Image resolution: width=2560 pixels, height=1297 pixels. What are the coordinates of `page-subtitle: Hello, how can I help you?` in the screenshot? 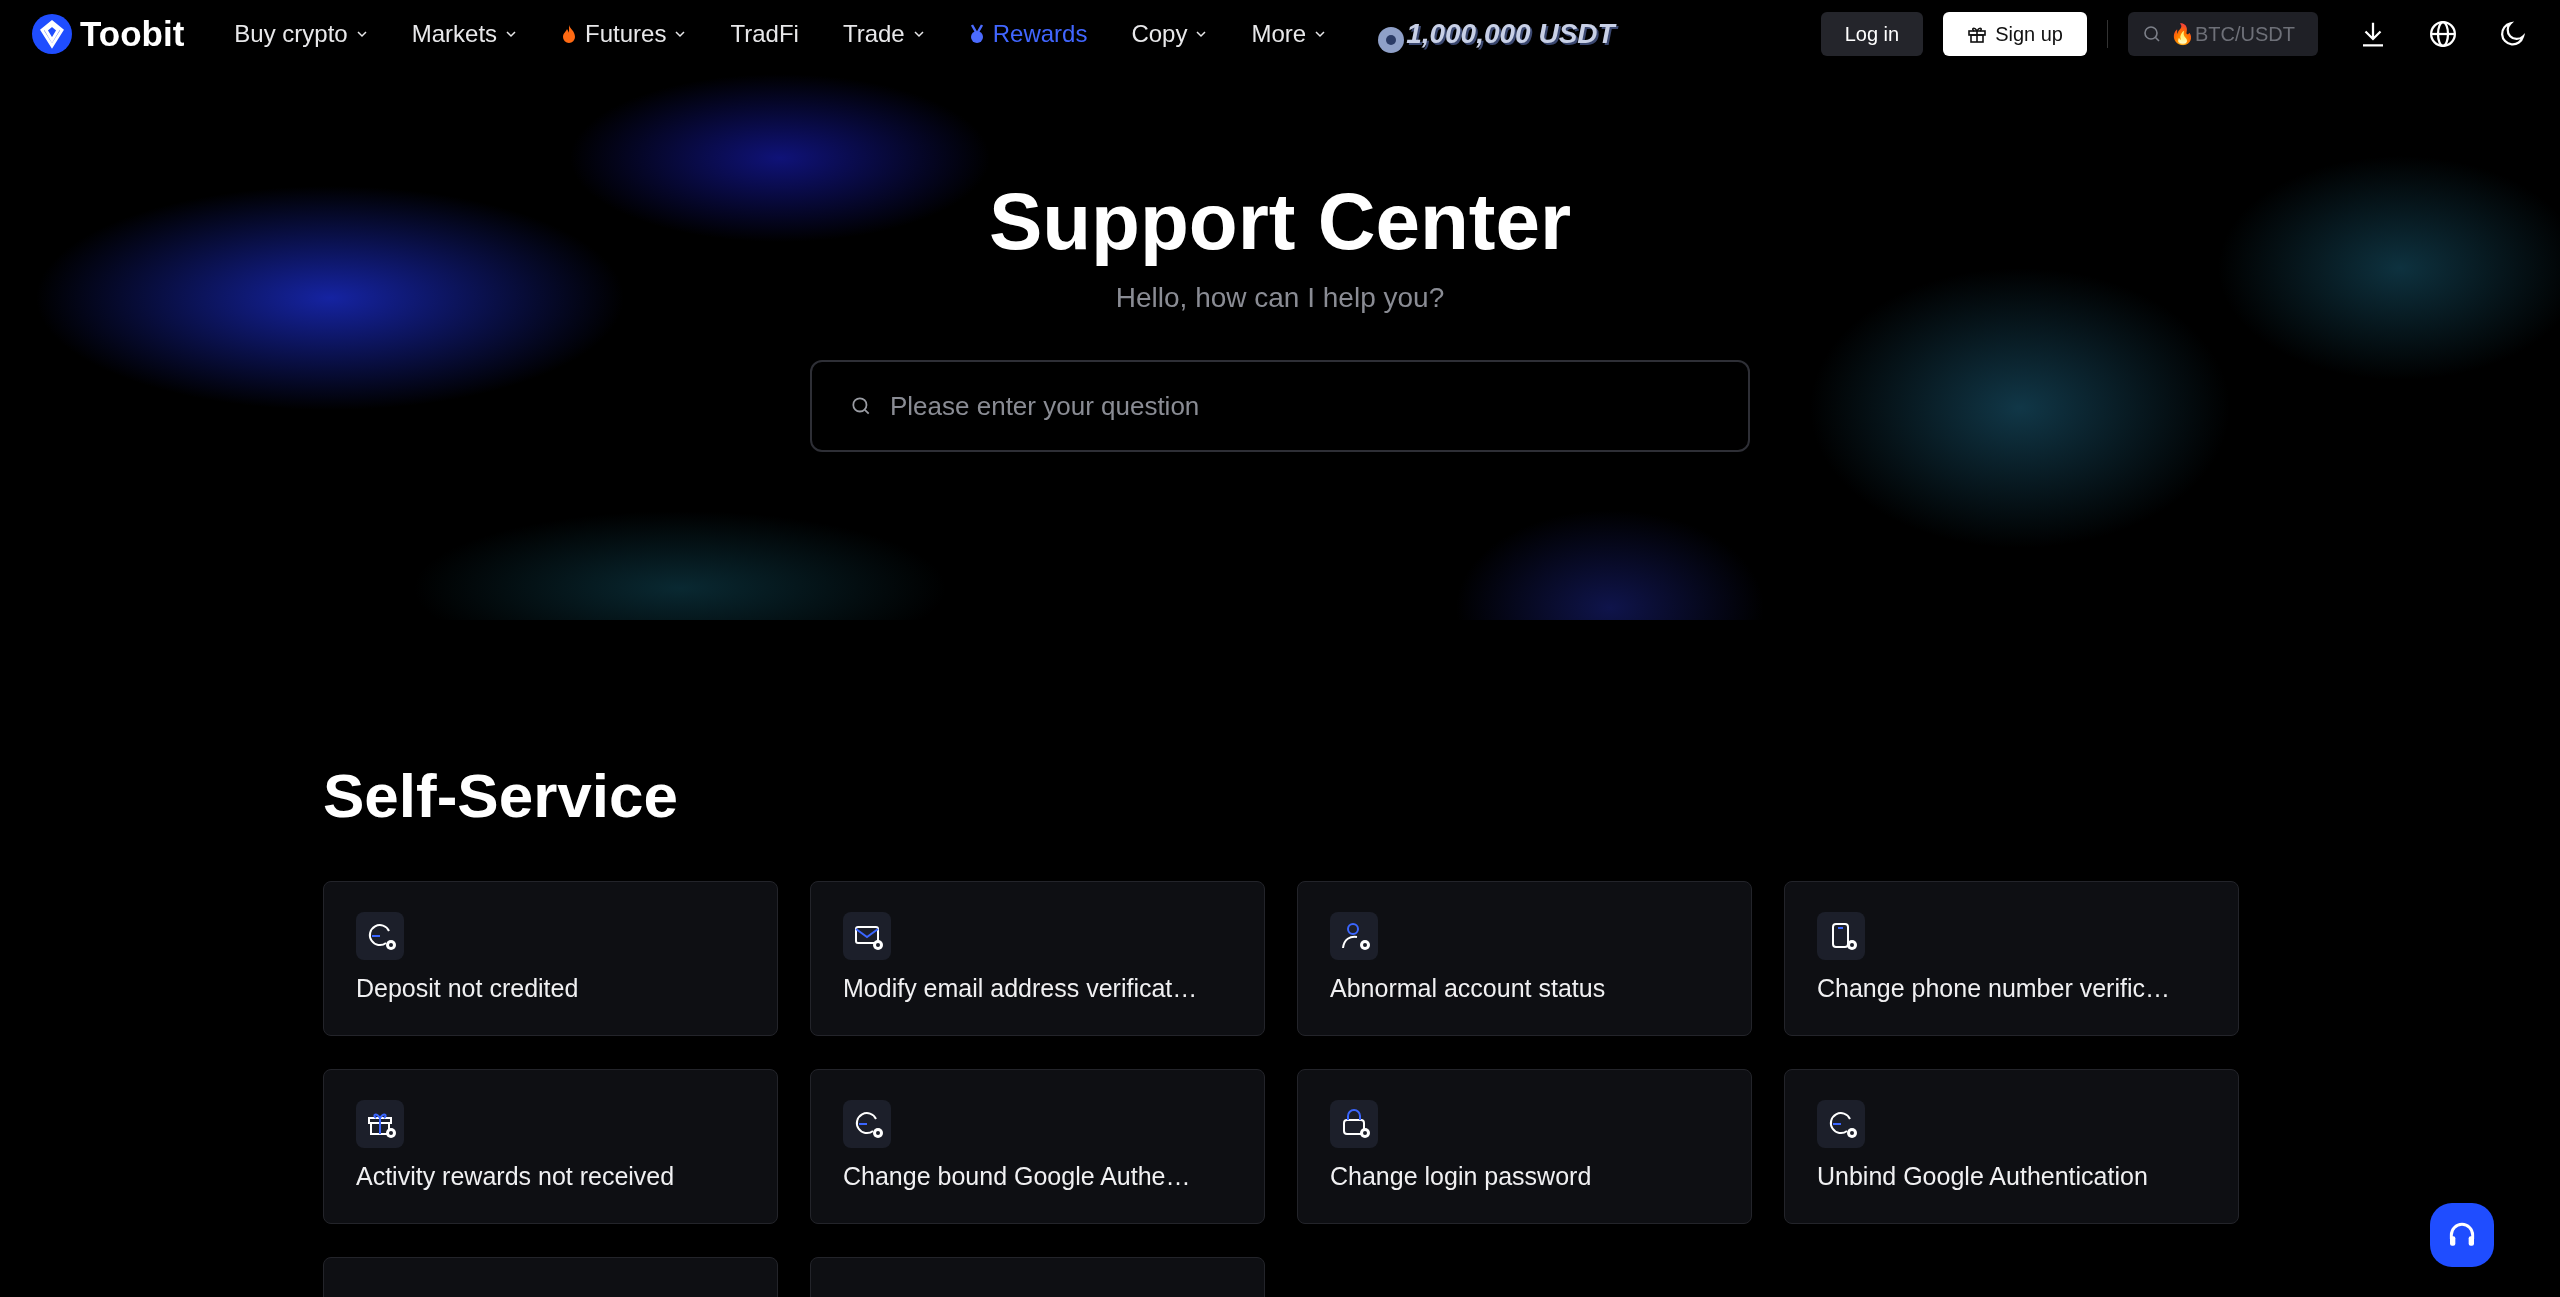 It's located at (1280, 298).